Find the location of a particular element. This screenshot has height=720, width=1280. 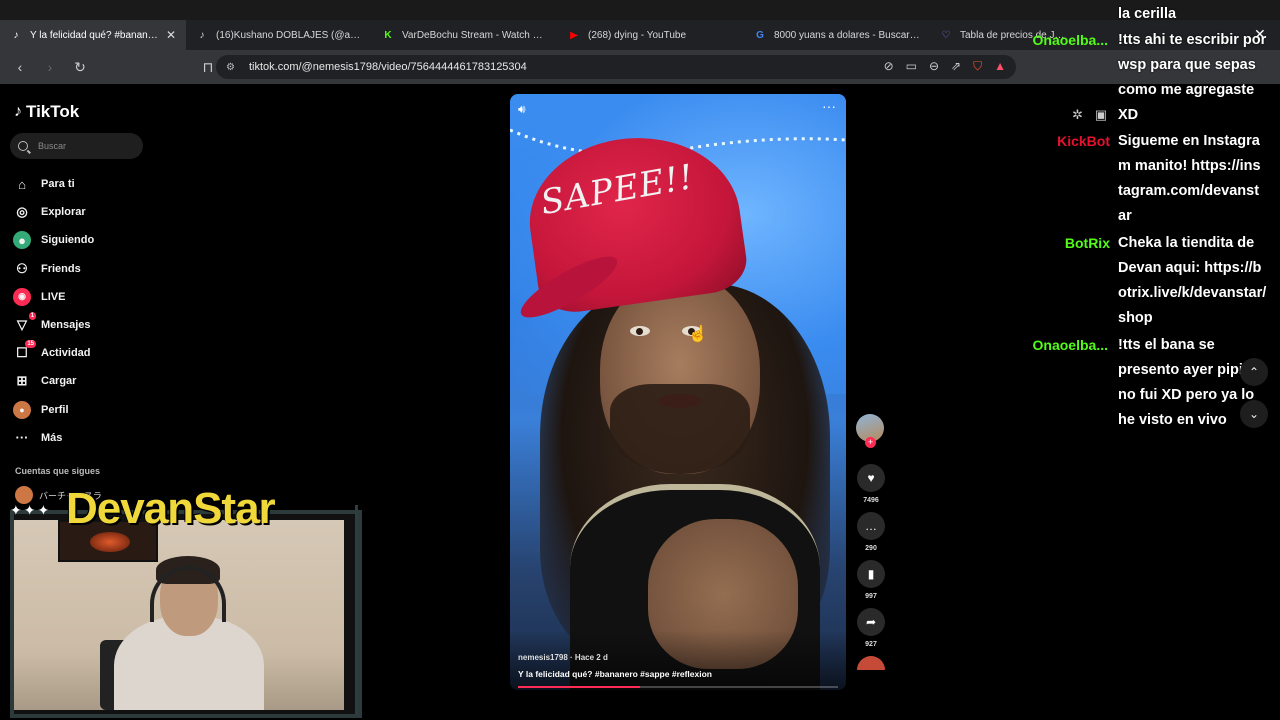

share-icon: ➦ is located at coordinates (871, 622).